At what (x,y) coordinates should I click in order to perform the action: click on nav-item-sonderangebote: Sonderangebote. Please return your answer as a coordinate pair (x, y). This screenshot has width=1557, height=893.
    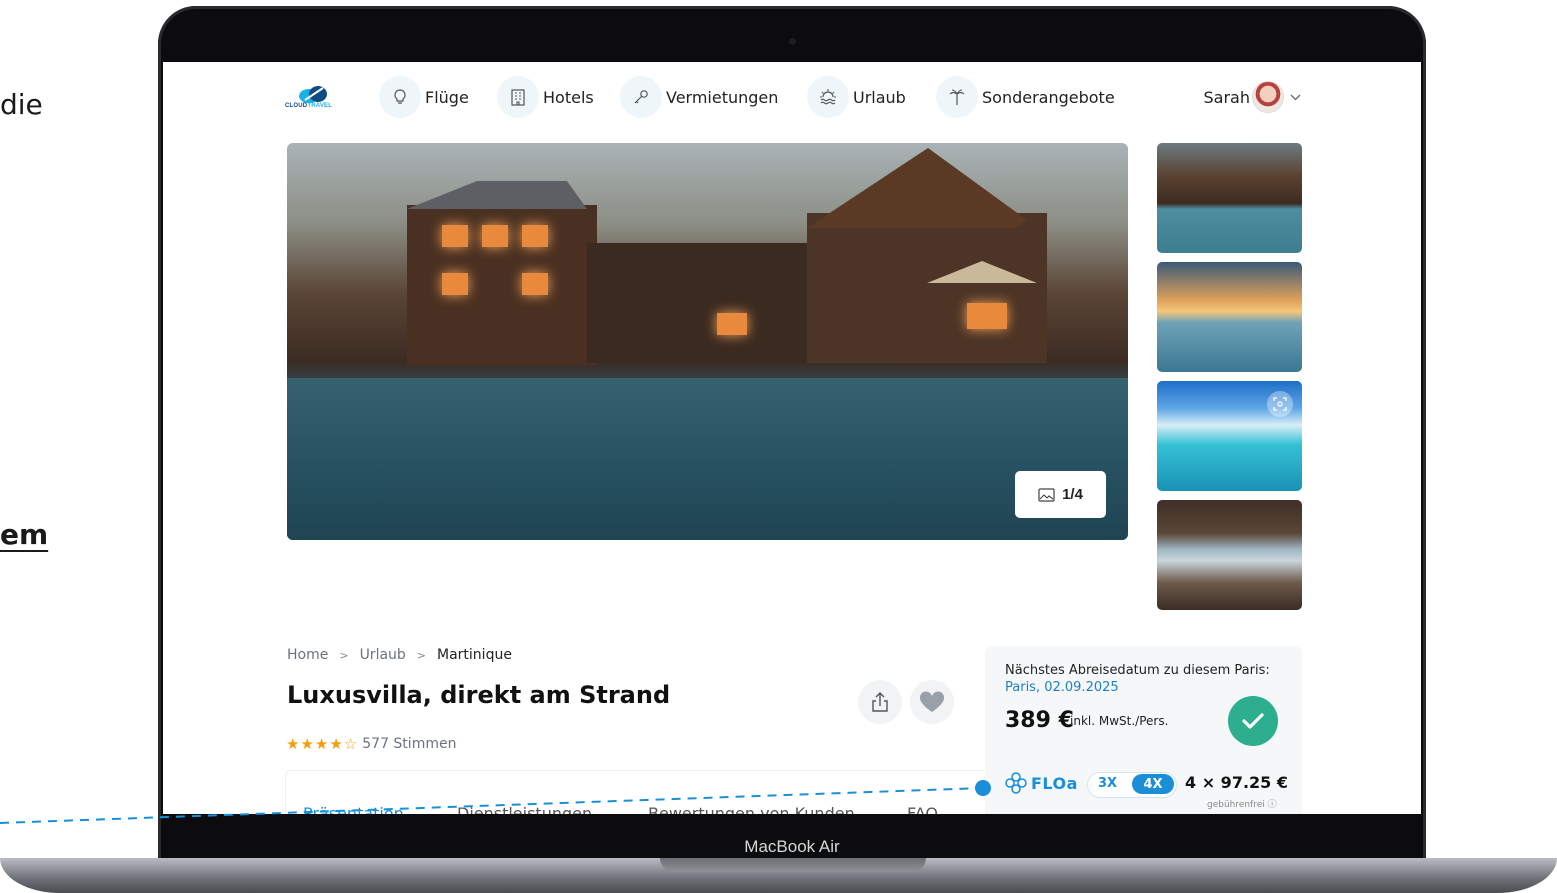
    Looking at the image, I should click on (1025, 97).